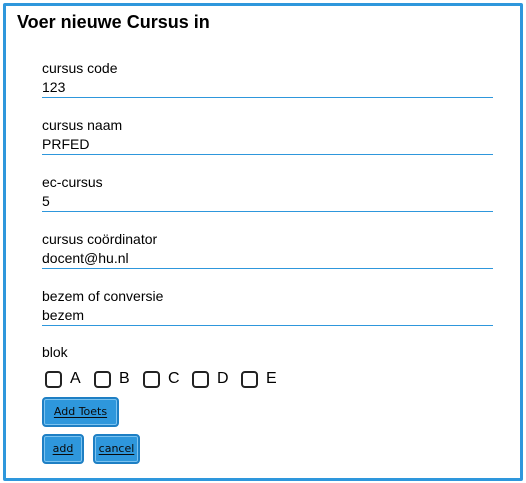 The width and height of the screenshot is (526, 483). What do you see at coordinates (162, 379) in the screenshot?
I see `blok-option-c: C` at bounding box center [162, 379].